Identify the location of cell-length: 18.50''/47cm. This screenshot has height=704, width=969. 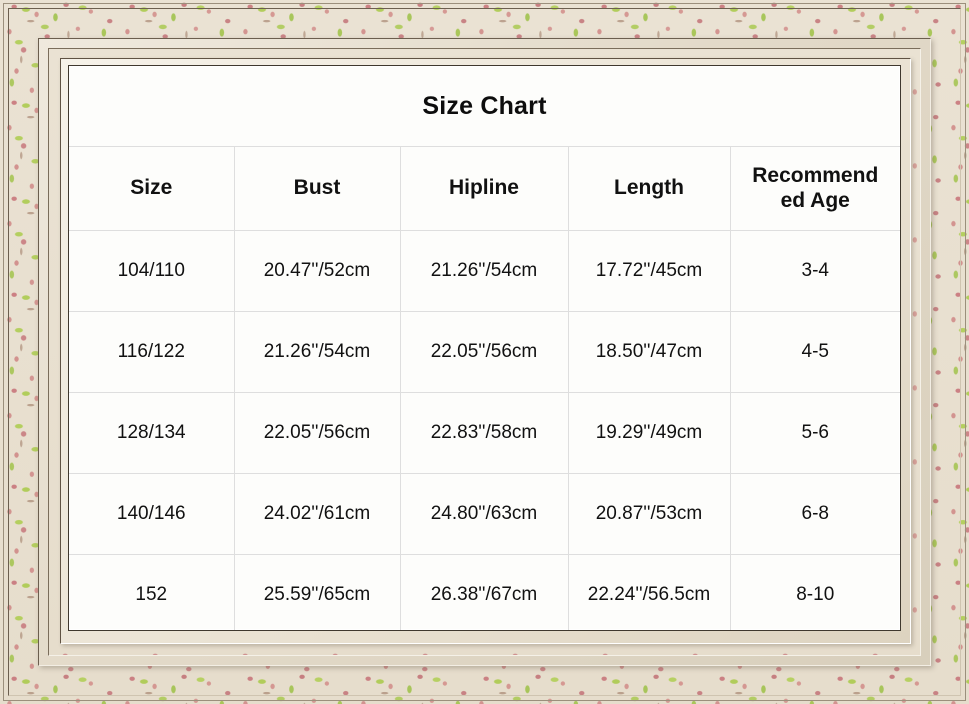
(649, 352).